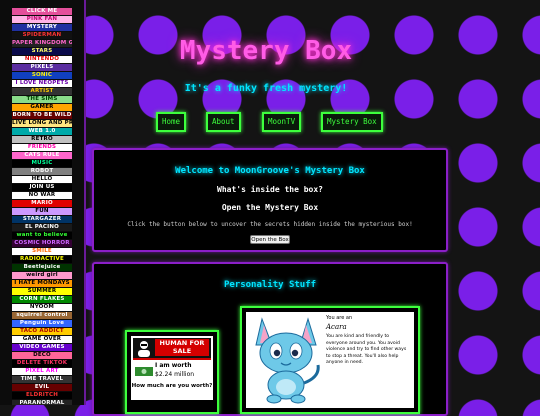 This screenshot has width=540, height=416. I want to click on stamp-image: Penguin Love, so click(42, 323).